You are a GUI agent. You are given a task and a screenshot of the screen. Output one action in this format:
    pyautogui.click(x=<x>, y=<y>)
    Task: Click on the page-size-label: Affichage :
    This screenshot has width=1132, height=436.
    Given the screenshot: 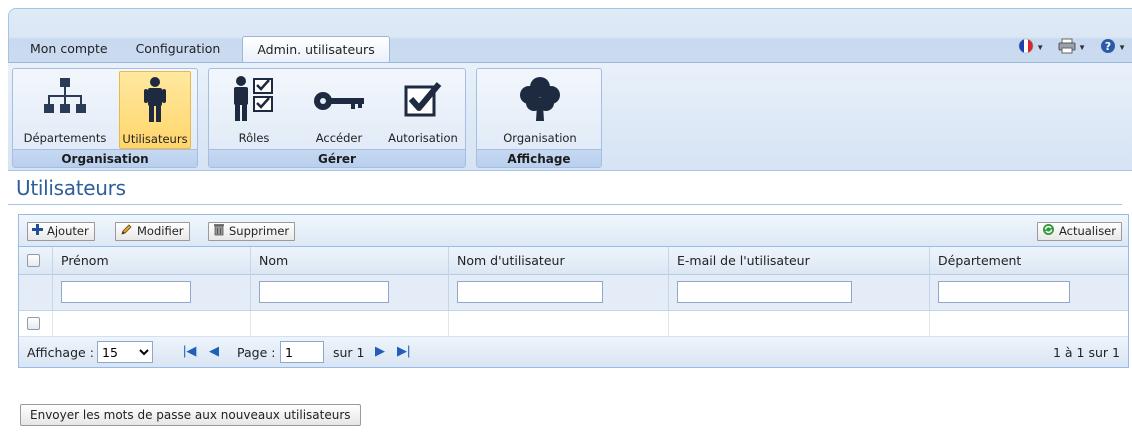 What is the action you would take?
    pyautogui.click(x=60, y=352)
    